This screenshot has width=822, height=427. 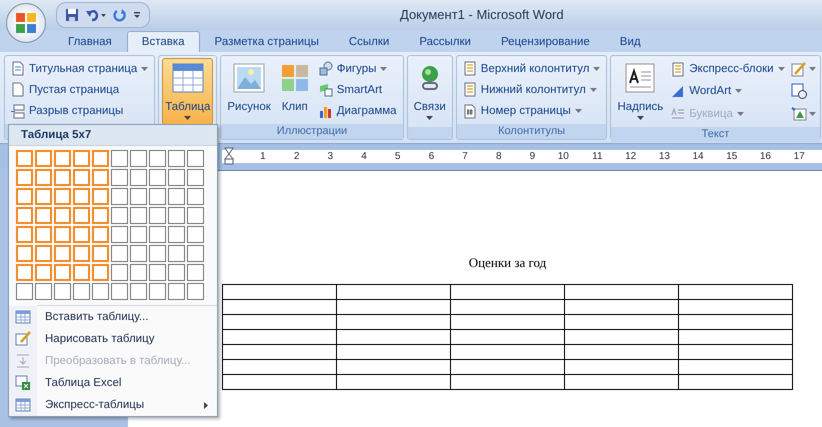 What do you see at coordinates (532, 89) in the screenshot?
I see `ribbon-item: Нижний колонтитул` at bounding box center [532, 89].